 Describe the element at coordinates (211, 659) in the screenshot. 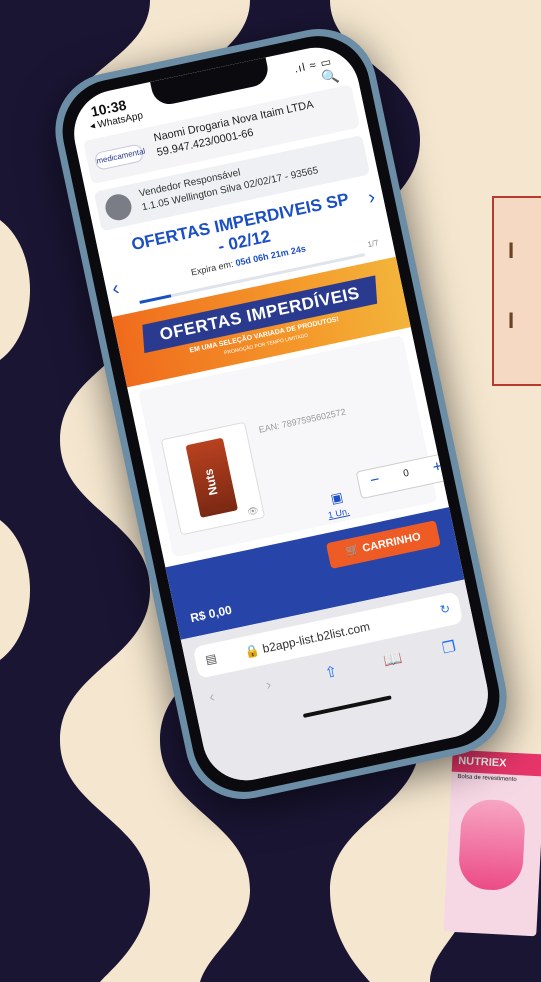

I see `page-menu-icon: ▤` at that location.